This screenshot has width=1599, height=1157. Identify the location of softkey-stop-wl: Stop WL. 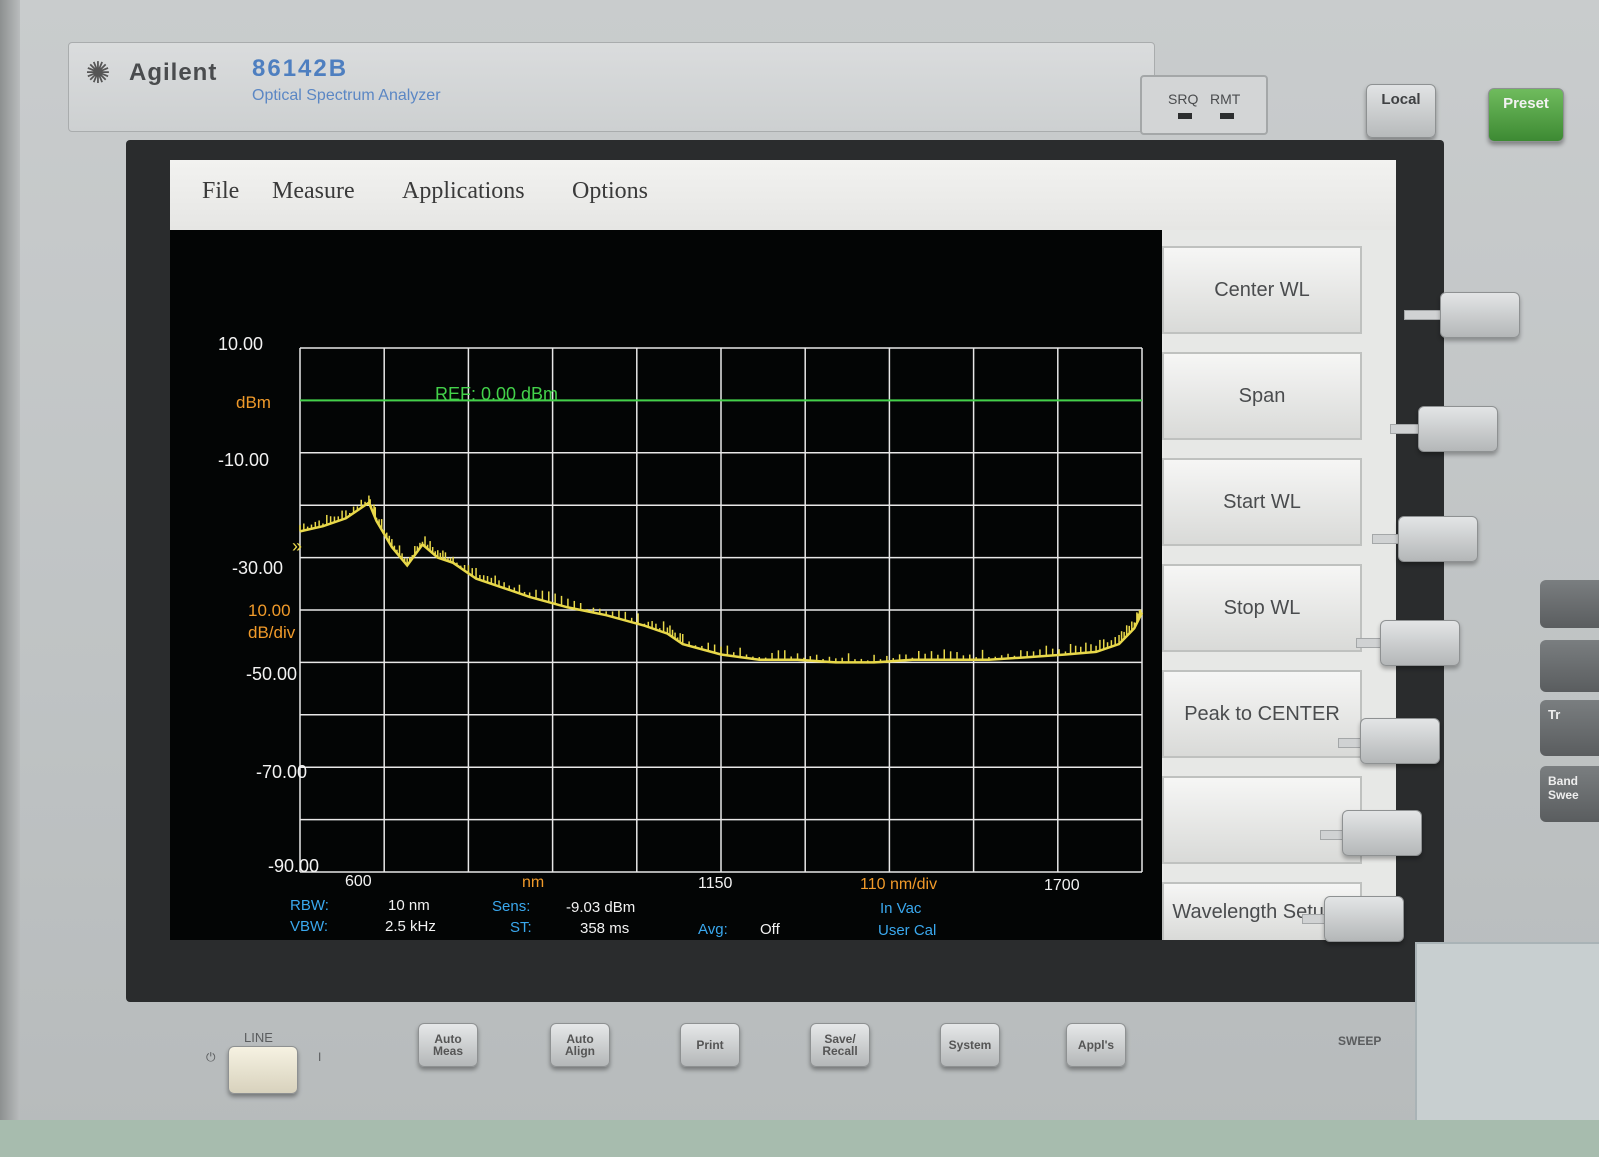
(1262, 608).